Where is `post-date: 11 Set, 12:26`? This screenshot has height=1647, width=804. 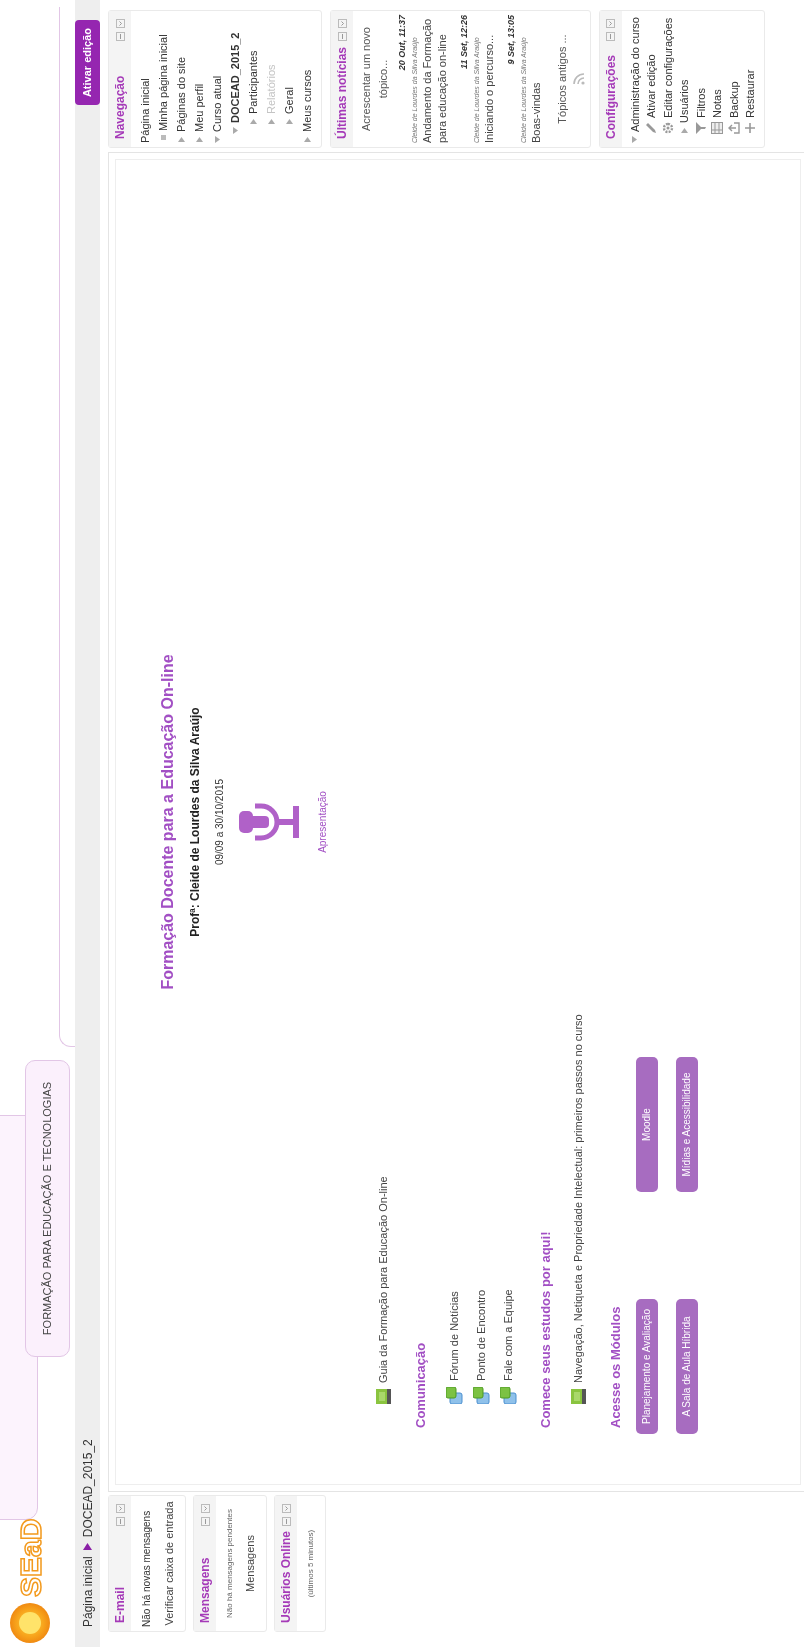 post-date: 11 Set, 12:26 is located at coordinates (464, 43).